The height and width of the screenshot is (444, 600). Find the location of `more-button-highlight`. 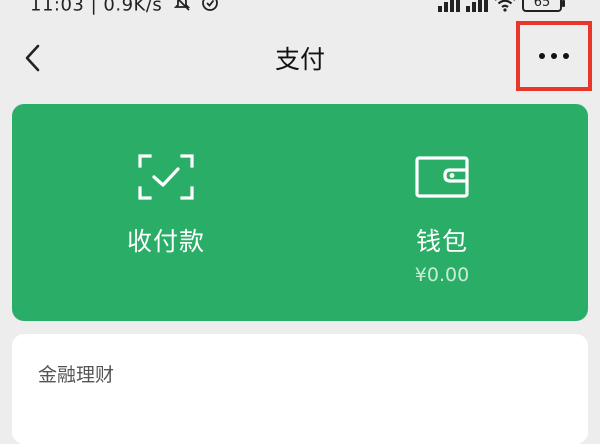

more-button-highlight is located at coordinates (554, 56).